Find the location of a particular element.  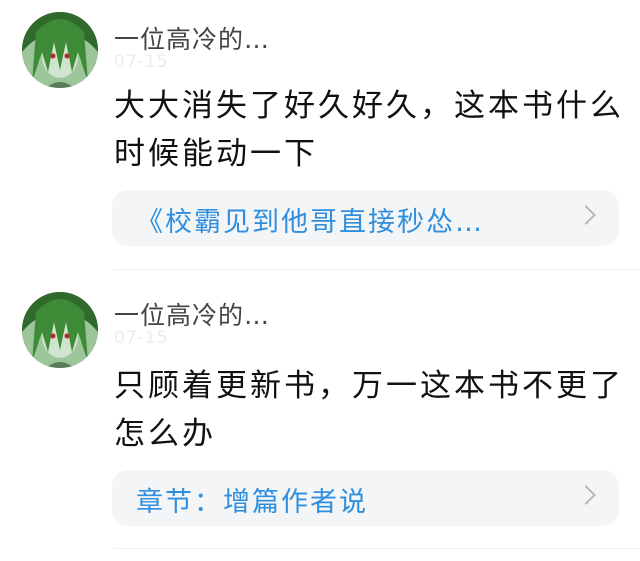

comment-text: 只顾着更新书，万一这本书不更了怎么办 is located at coordinates (369, 410).